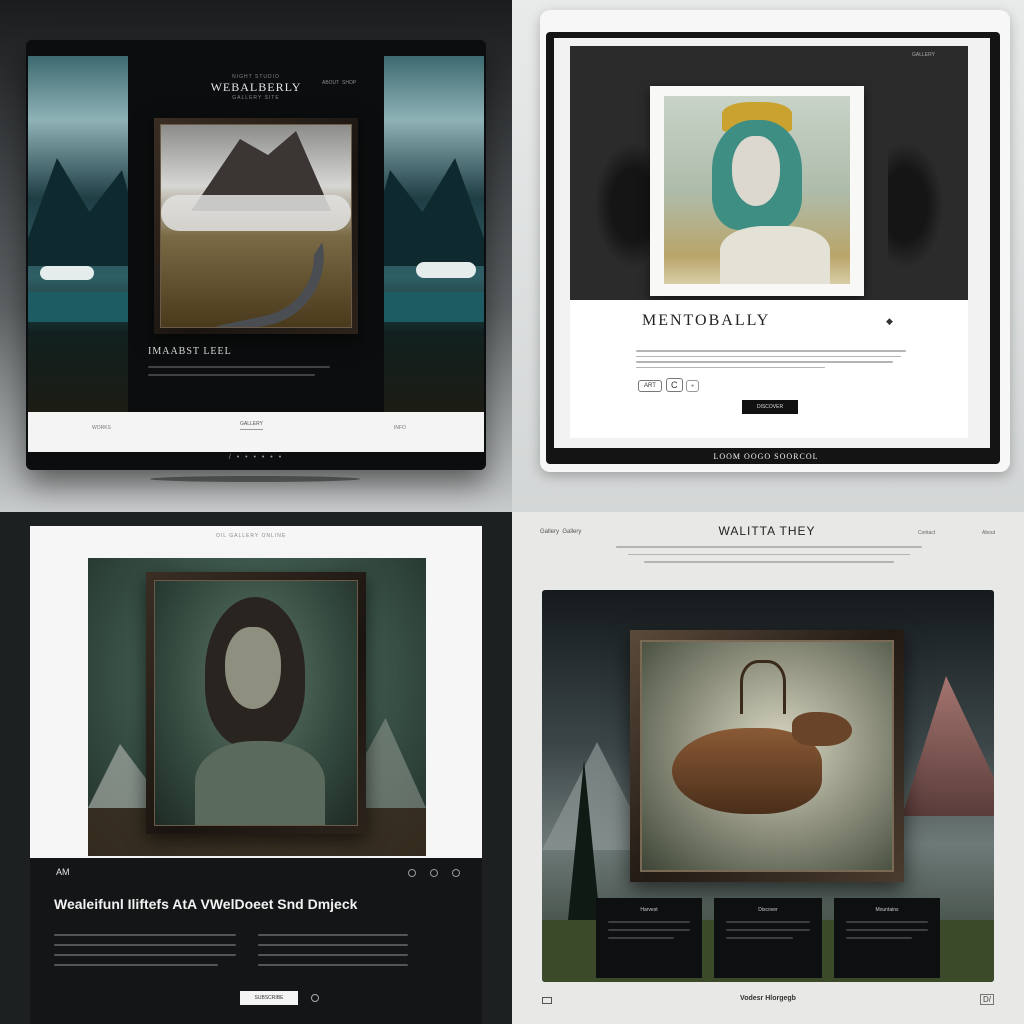 Image resolution: width=1024 pixels, height=1024 pixels. I want to click on text-column-right, so click(333, 950).